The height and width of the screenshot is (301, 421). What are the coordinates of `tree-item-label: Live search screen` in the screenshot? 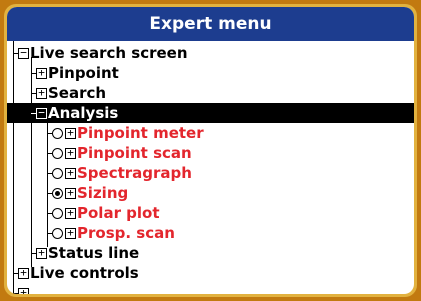 It's located at (109, 53).